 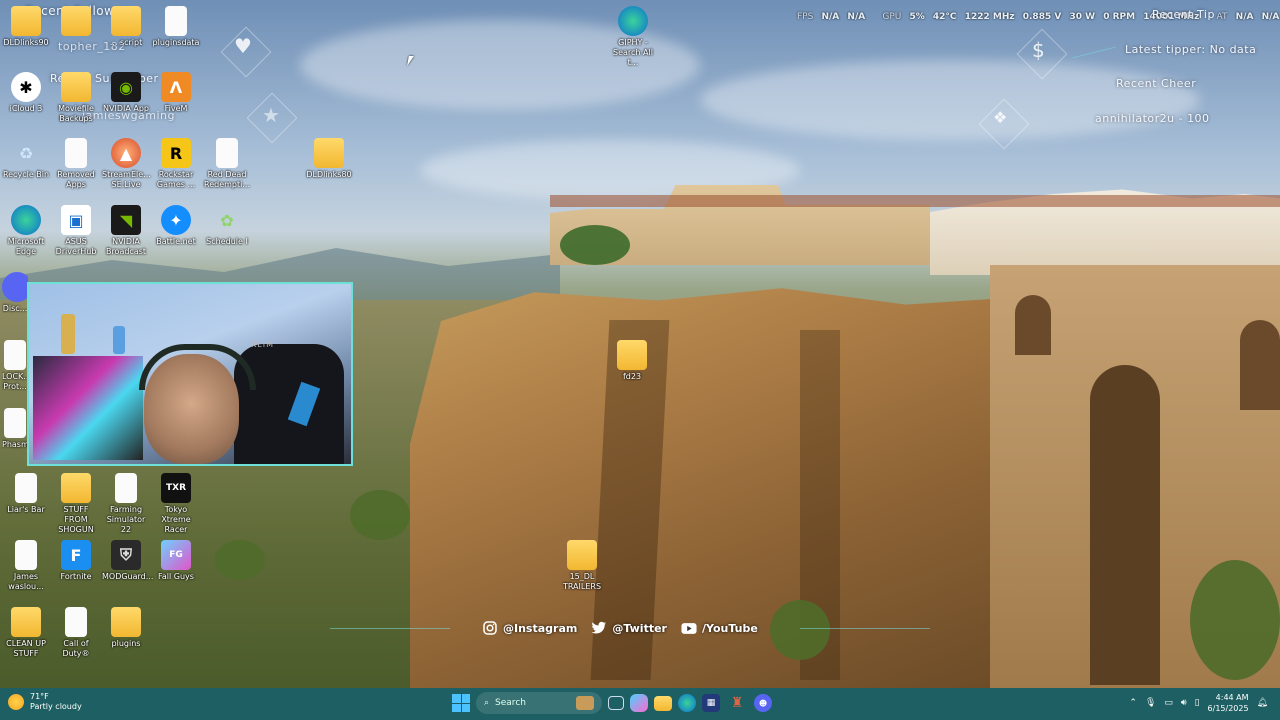 What do you see at coordinates (1133, 703) in the screenshot?
I see `chevron-up-icon: ⌃` at bounding box center [1133, 703].